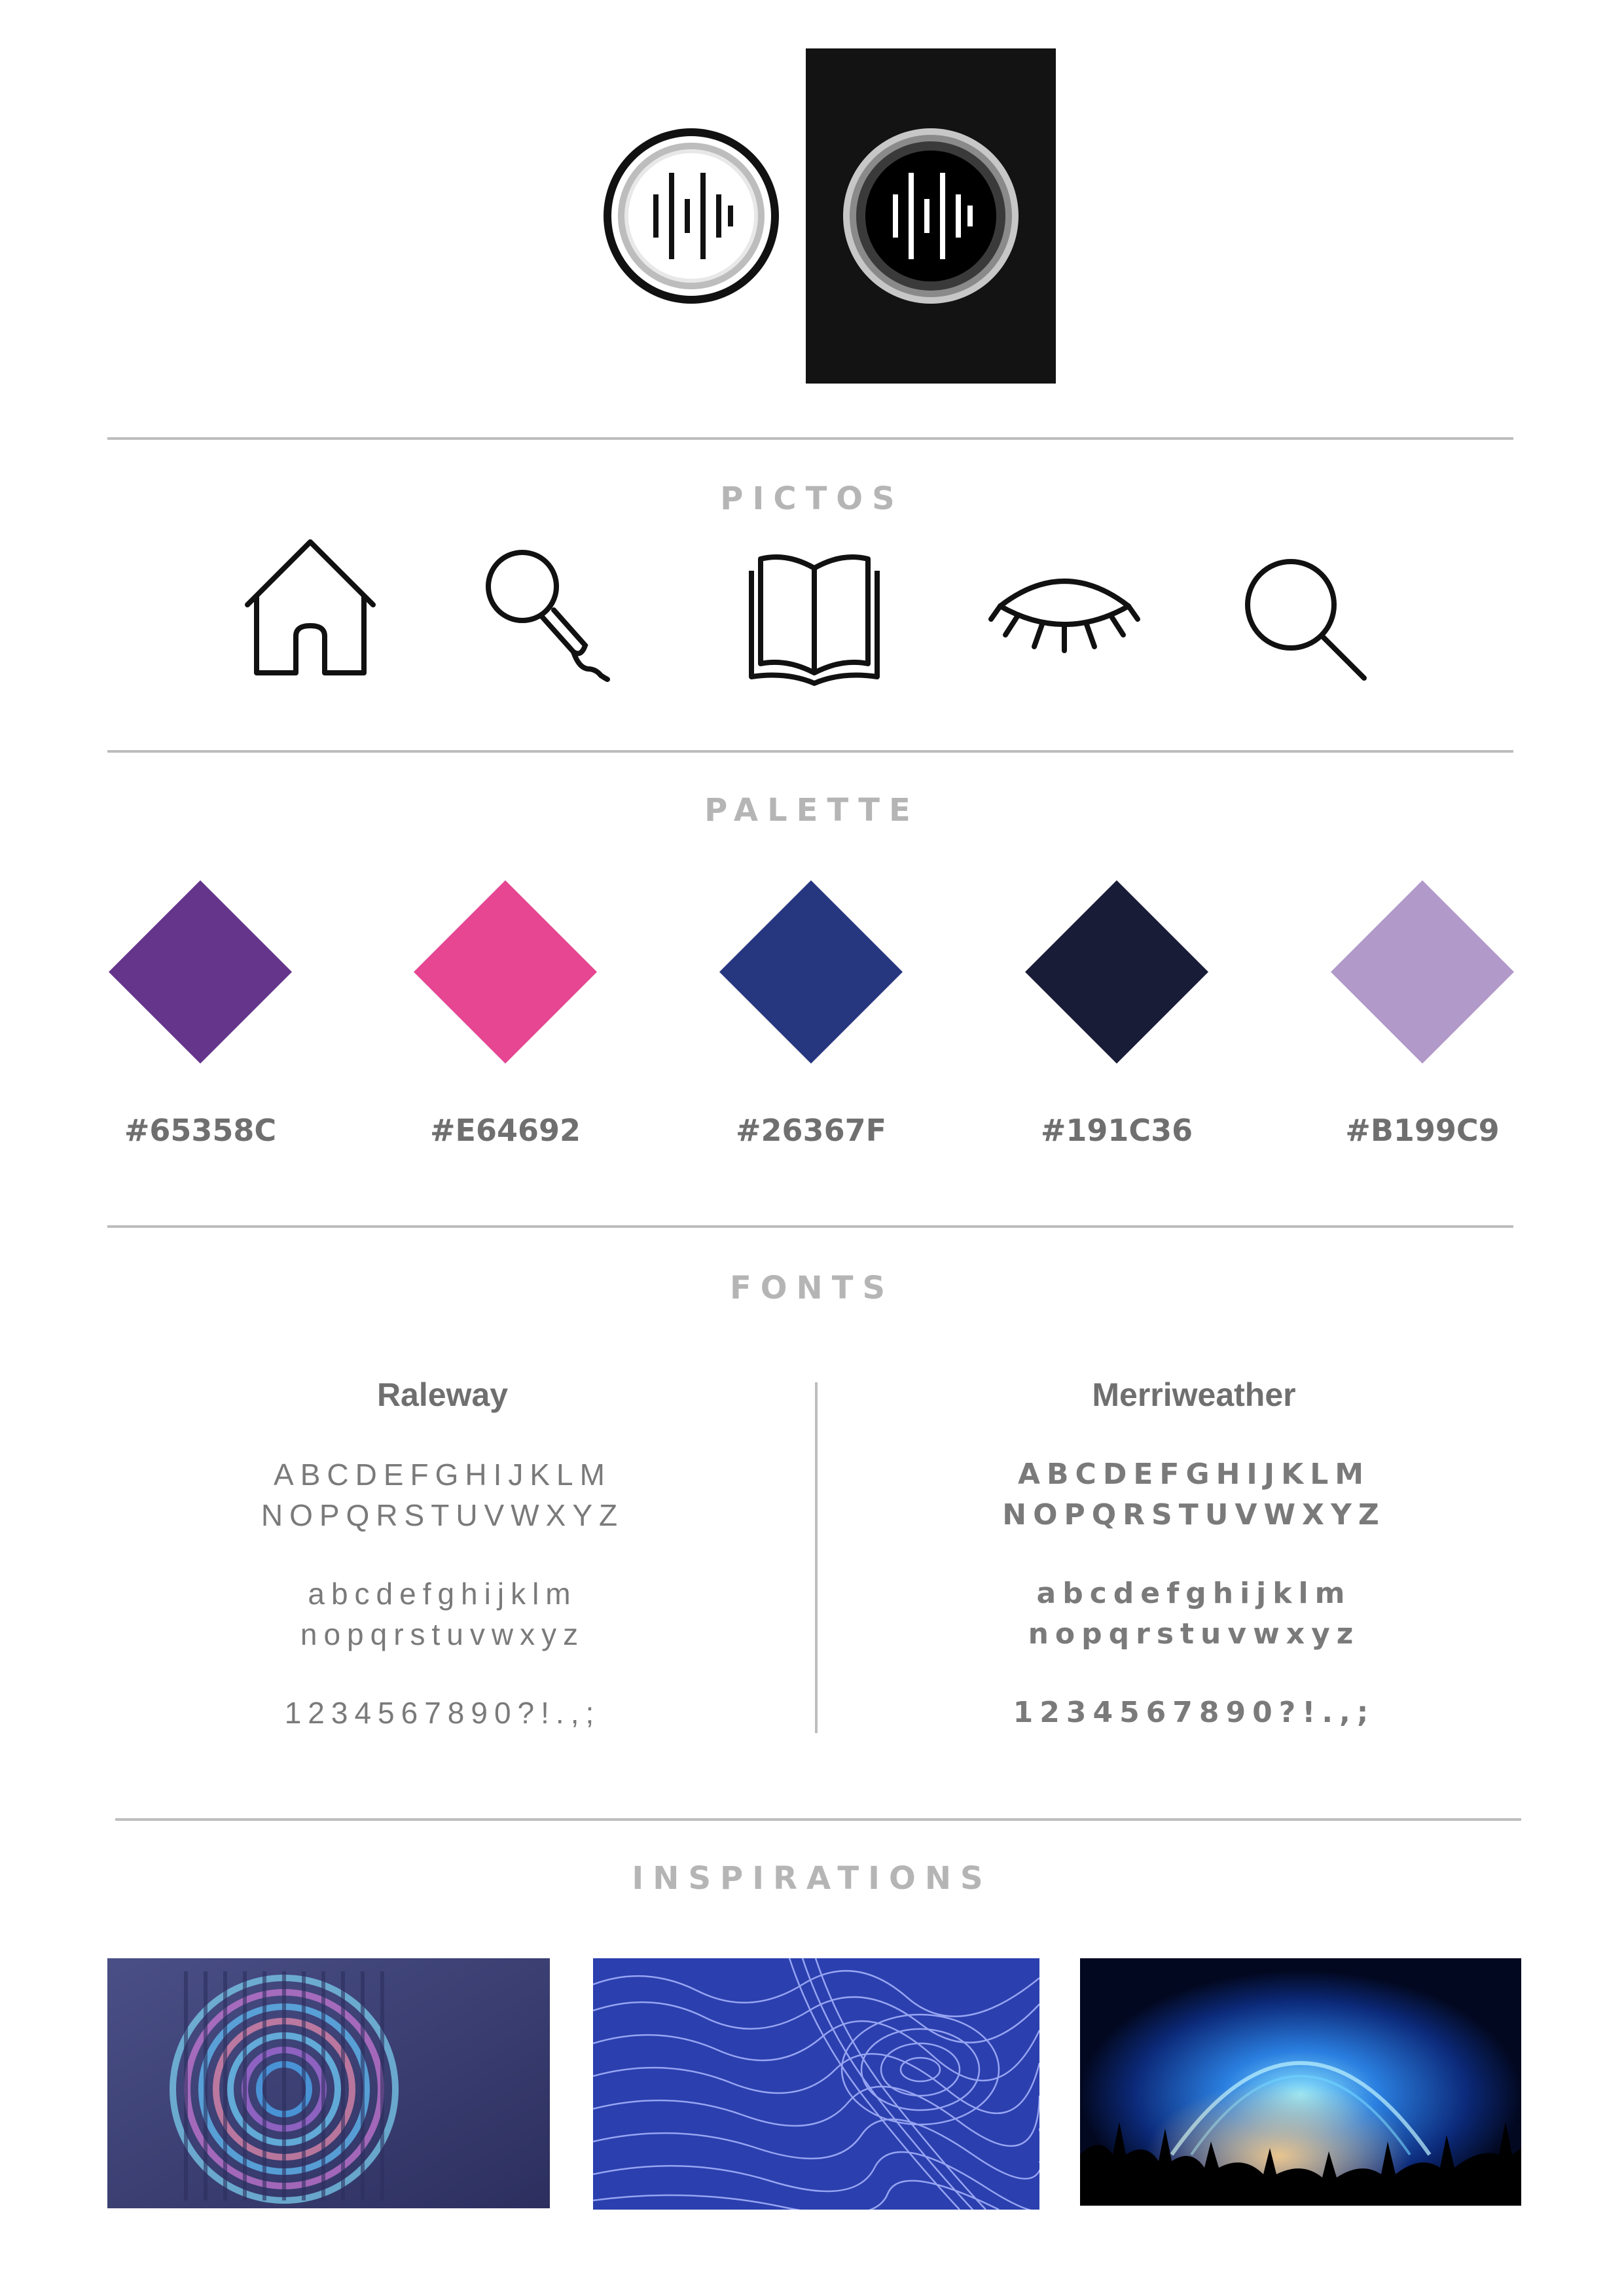 Image resolution: width=1624 pixels, height=2296 pixels. I want to click on concert-stage-image, so click(1300, 2082).